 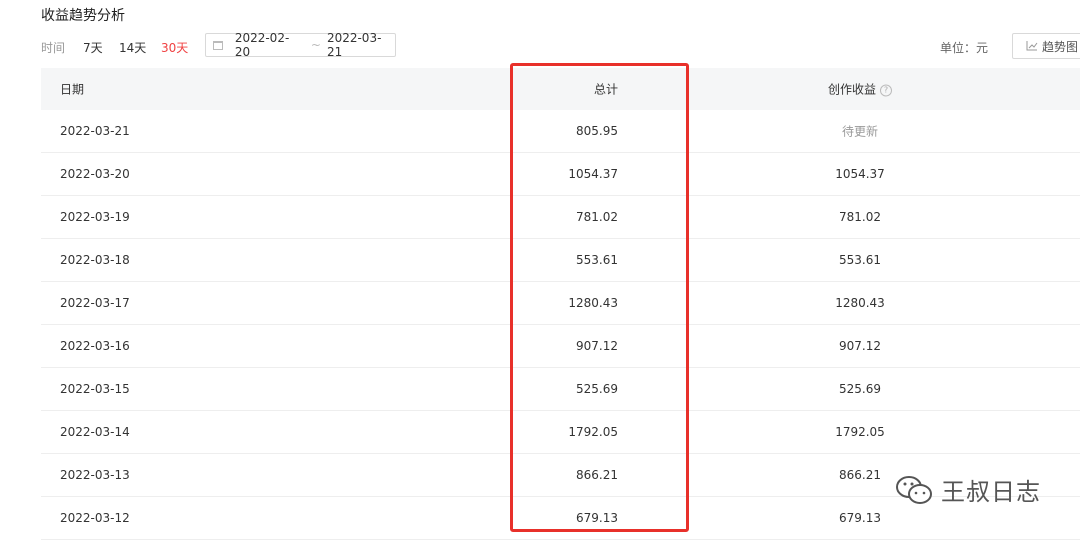 What do you see at coordinates (860, 432) in the screenshot?
I see `row-creation-earnings: 1792.05` at bounding box center [860, 432].